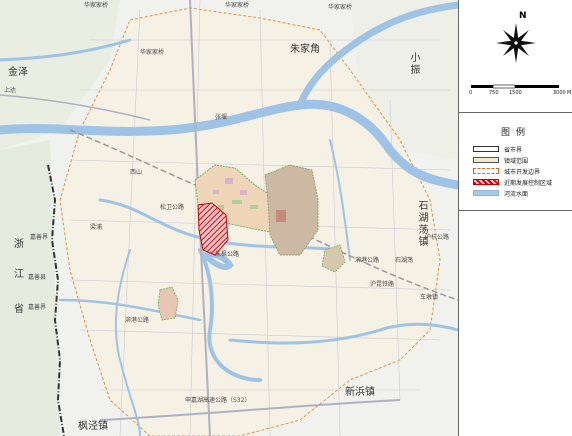 The image size is (572, 436). What do you see at coordinates (413, 64) in the screenshot?
I see `map-label: 小振` at bounding box center [413, 64].